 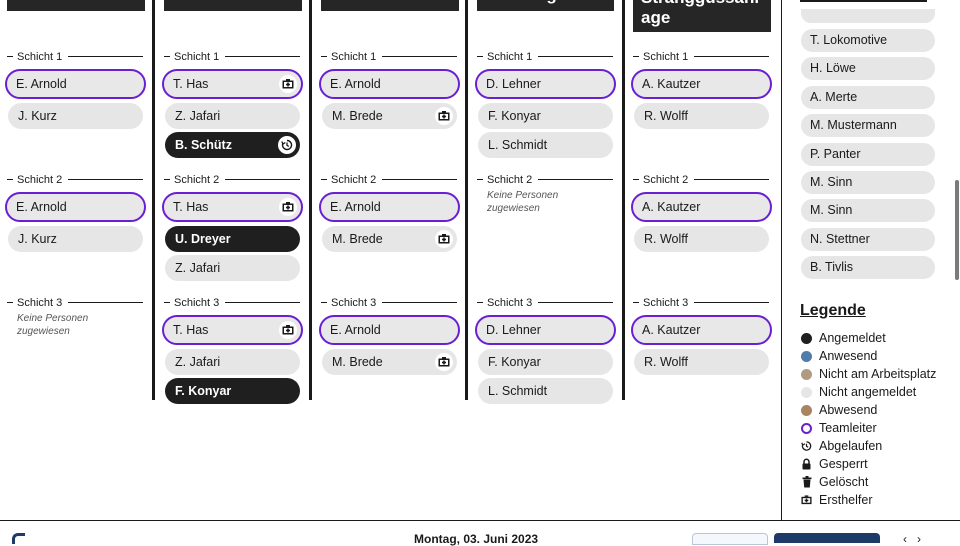 What do you see at coordinates (76, 5) in the screenshot?
I see `workstation-header: CNC 1` at bounding box center [76, 5].